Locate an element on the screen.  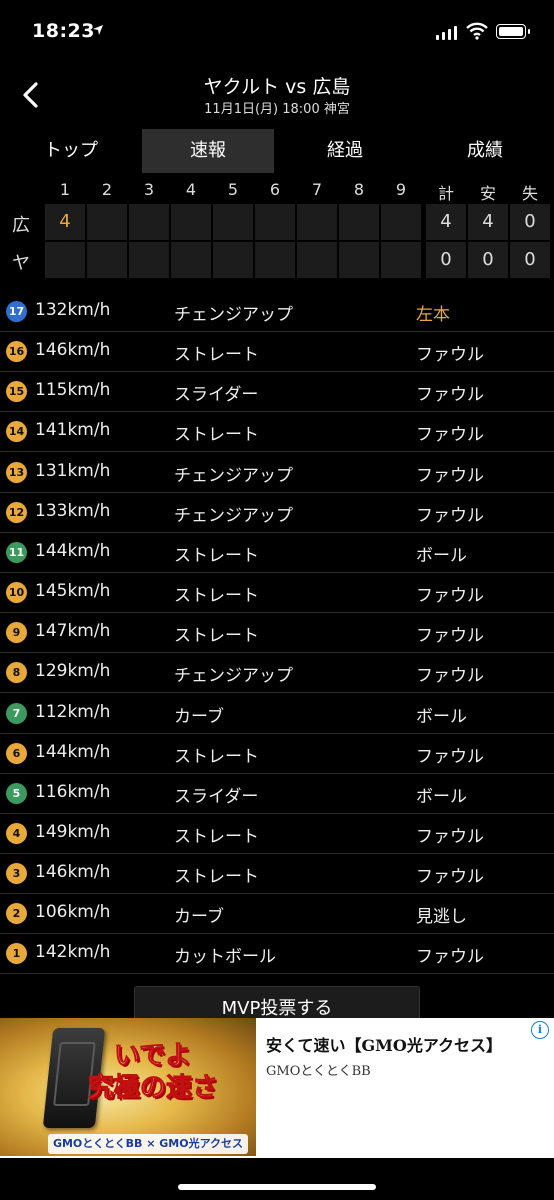
tab-bar: トップ 速報 経過 成績 is located at coordinates (277, 151).